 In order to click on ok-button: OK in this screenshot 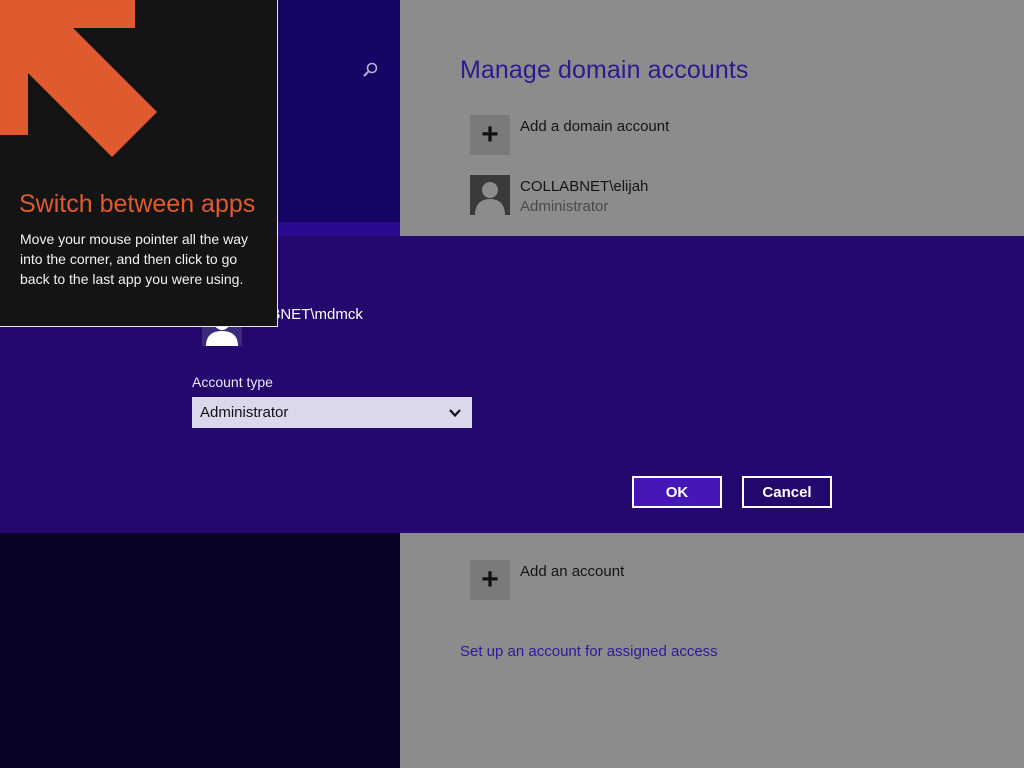, I will do `click(677, 492)`.